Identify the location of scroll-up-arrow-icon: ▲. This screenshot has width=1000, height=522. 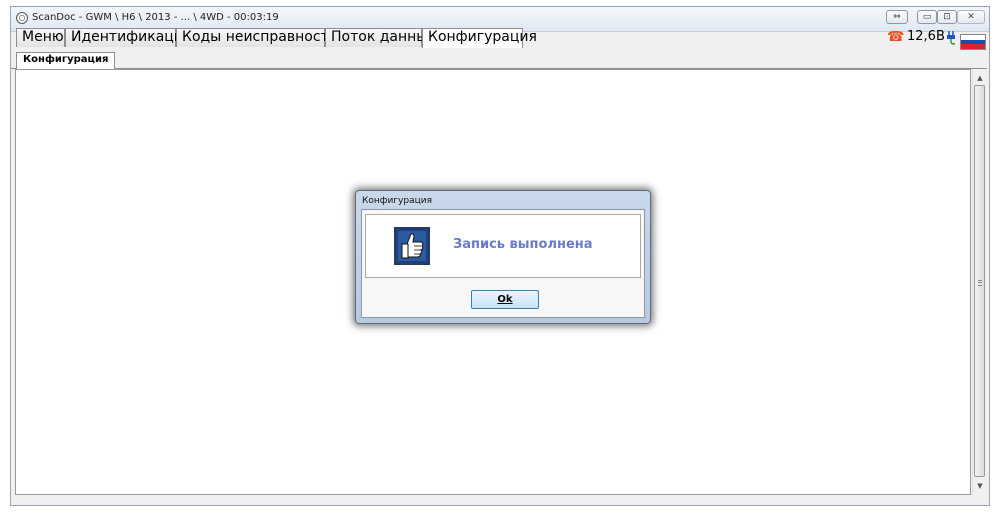
(980, 78).